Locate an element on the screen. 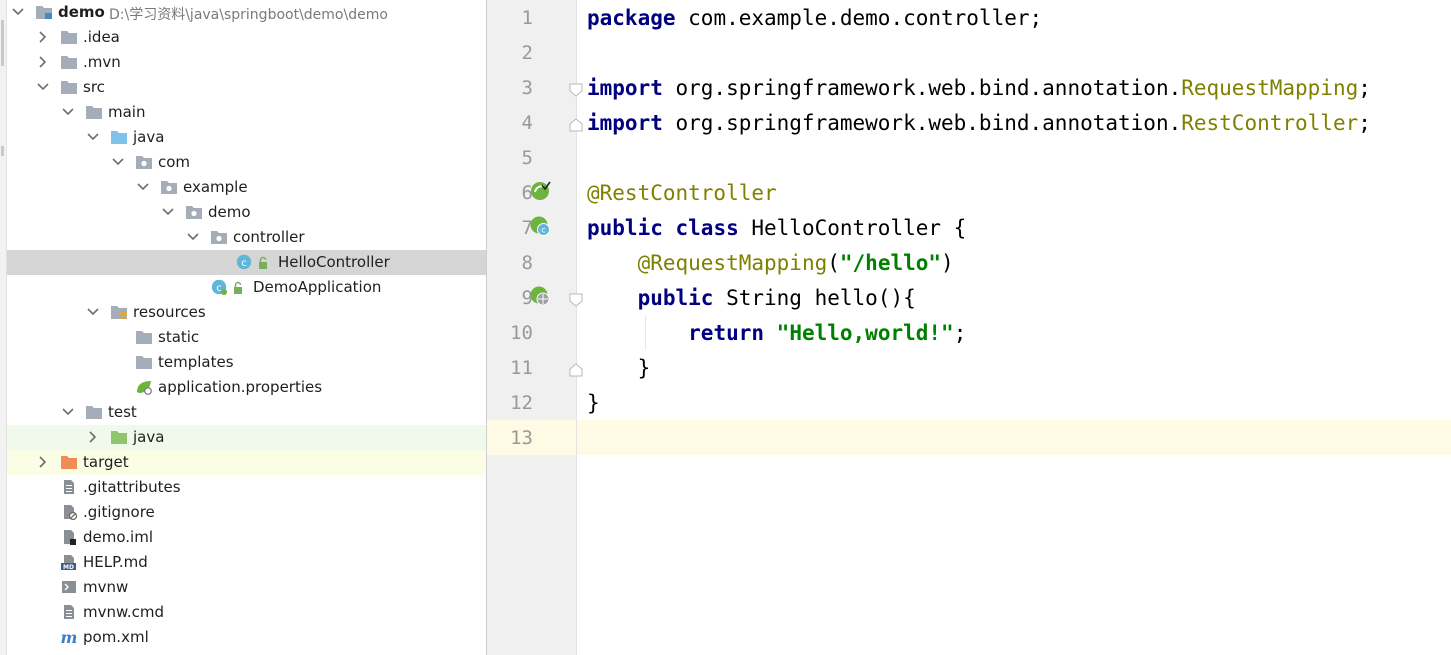  maven-icon: m is located at coordinates (69, 637).